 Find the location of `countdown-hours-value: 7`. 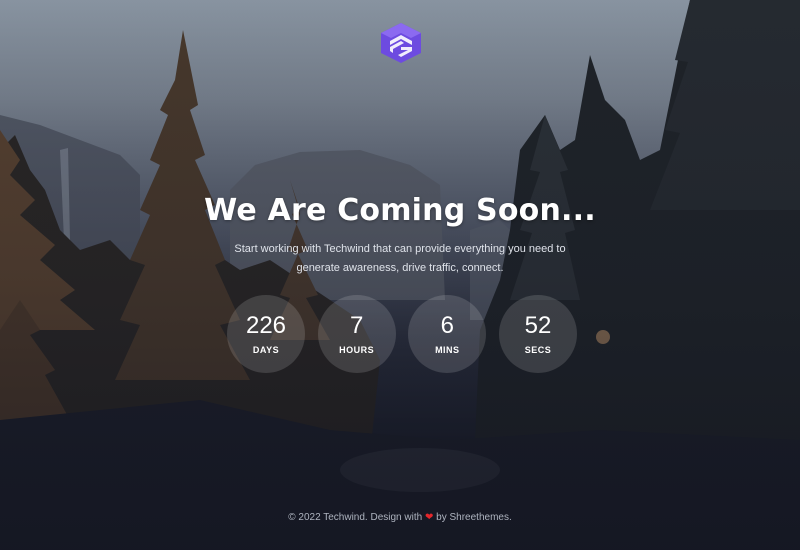

countdown-hours-value: 7 is located at coordinates (356, 325).